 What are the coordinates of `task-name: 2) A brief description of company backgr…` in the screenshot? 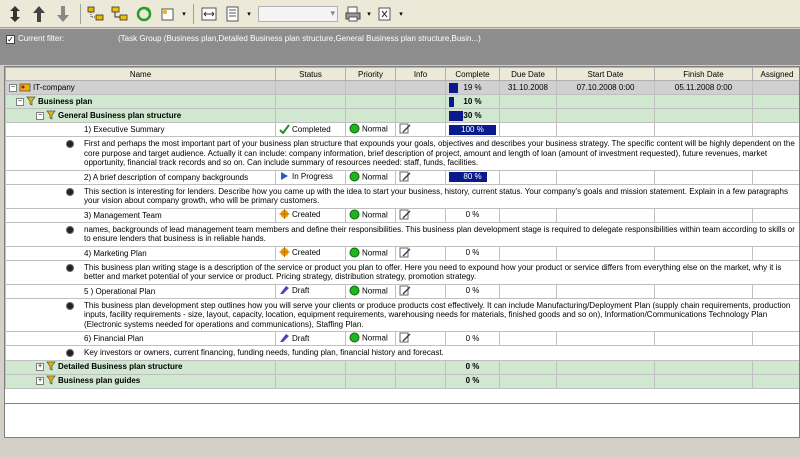 It's located at (166, 177).